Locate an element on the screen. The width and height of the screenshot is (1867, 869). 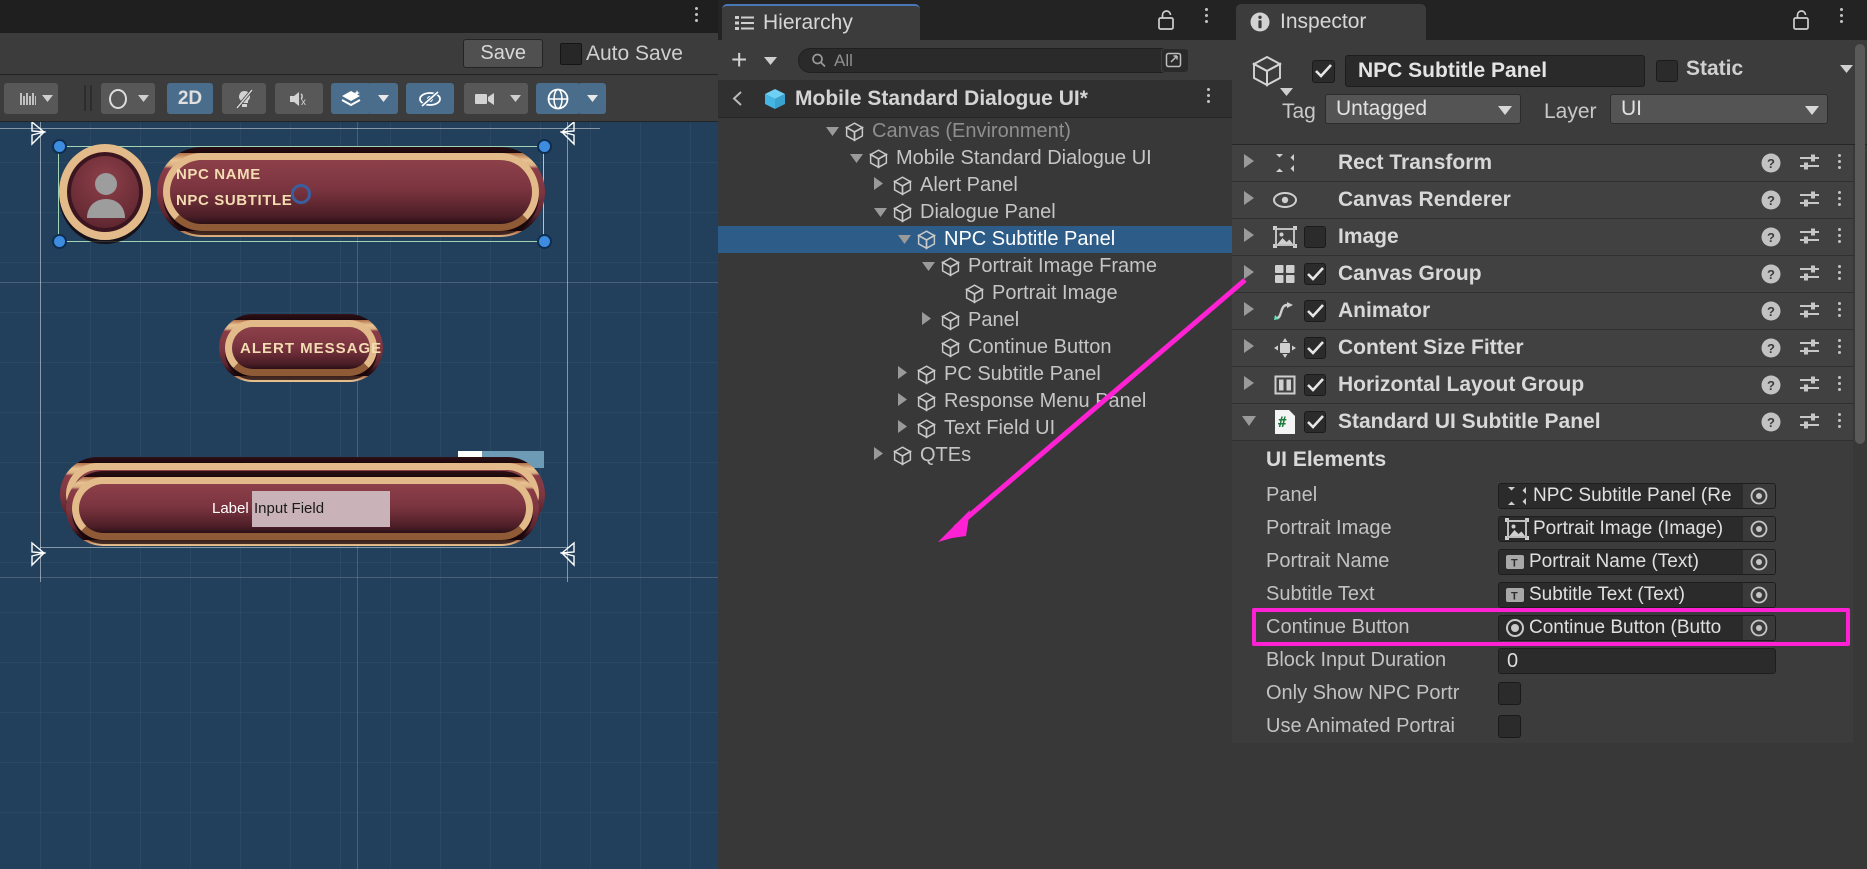
hierarchy-item-mobile-standard-dialogue-ui: Mobile Standard Dialogue UI is located at coordinates (975, 158).